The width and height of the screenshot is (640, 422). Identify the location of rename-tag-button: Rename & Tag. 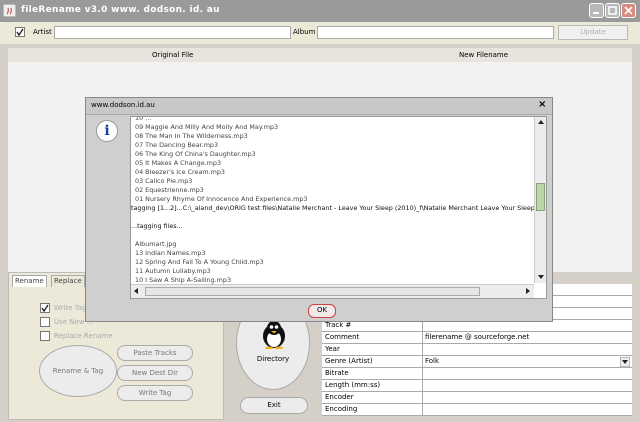
(78, 371).